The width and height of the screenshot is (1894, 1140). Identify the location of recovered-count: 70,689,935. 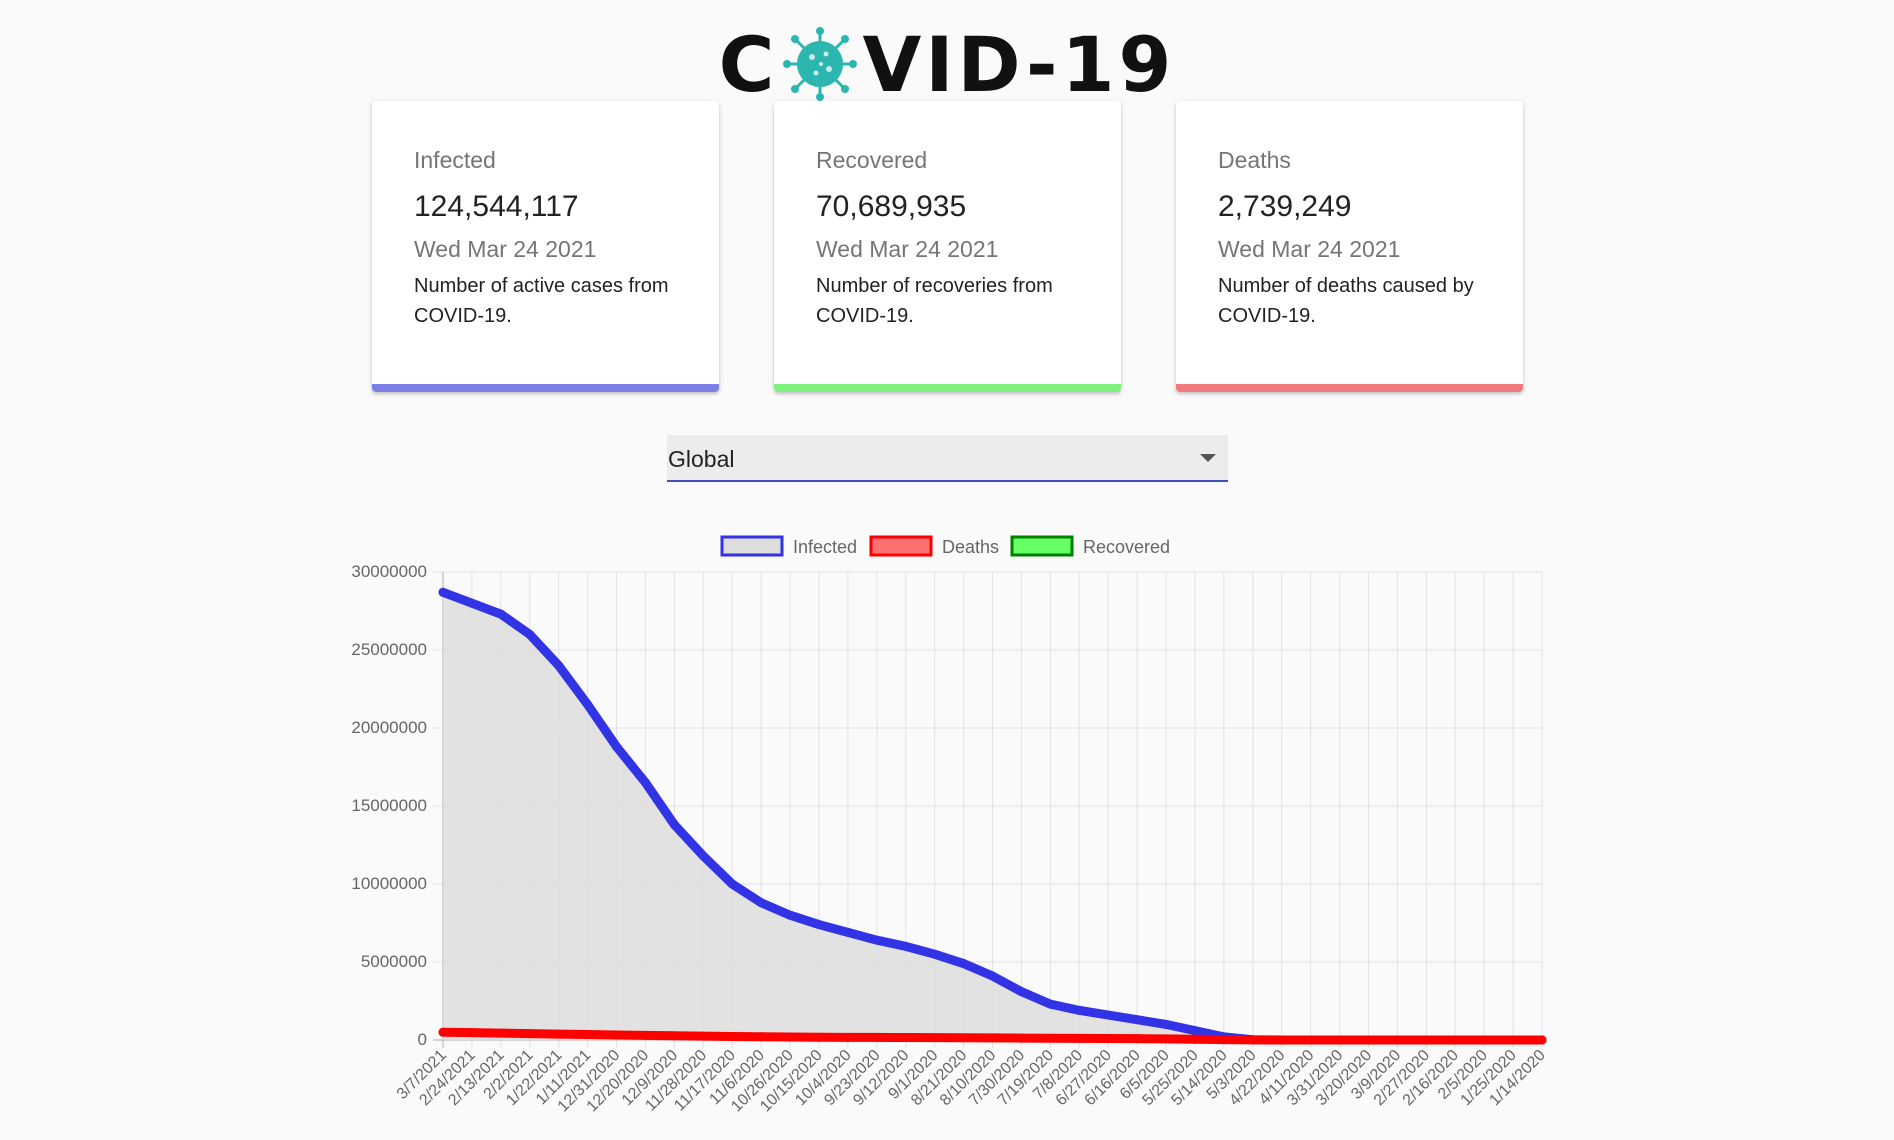
(891, 206).